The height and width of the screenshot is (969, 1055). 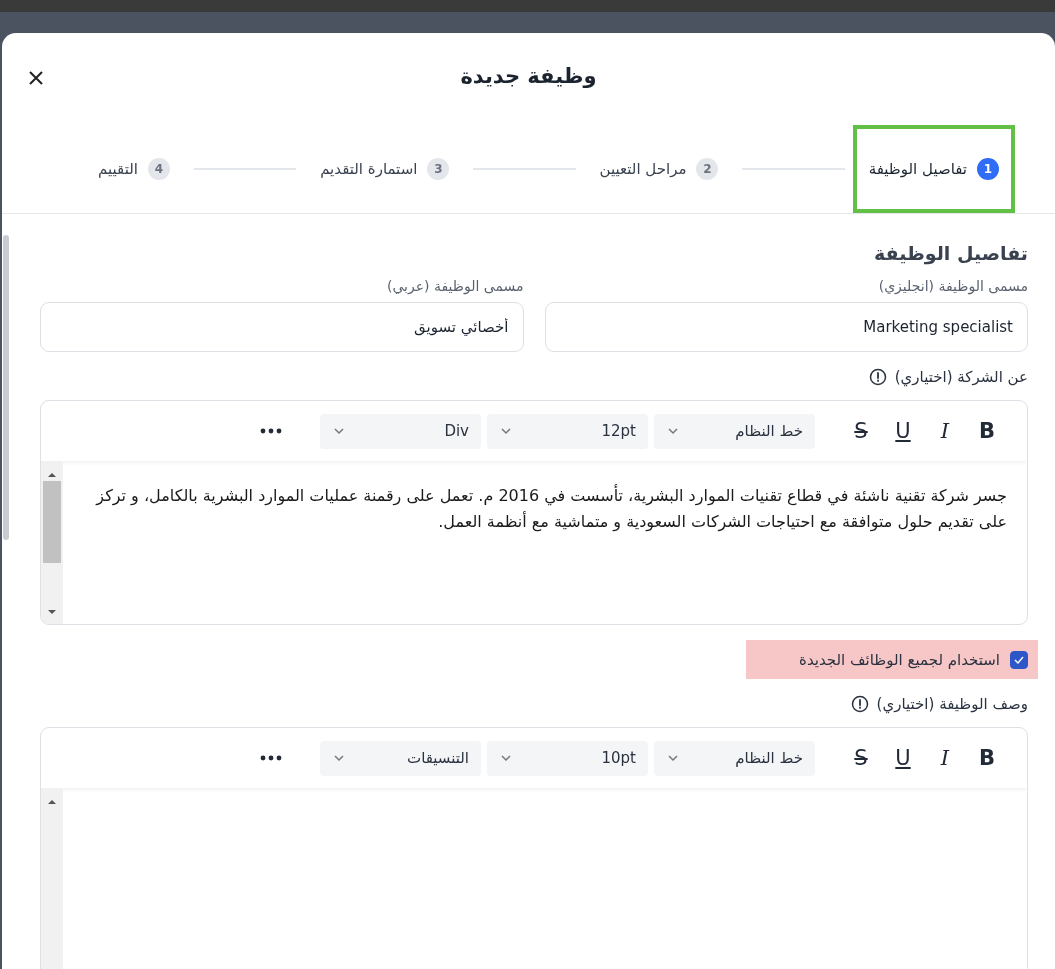 I want to click on field-label: عن الشركة (اختياري), so click(x=961, y=377).